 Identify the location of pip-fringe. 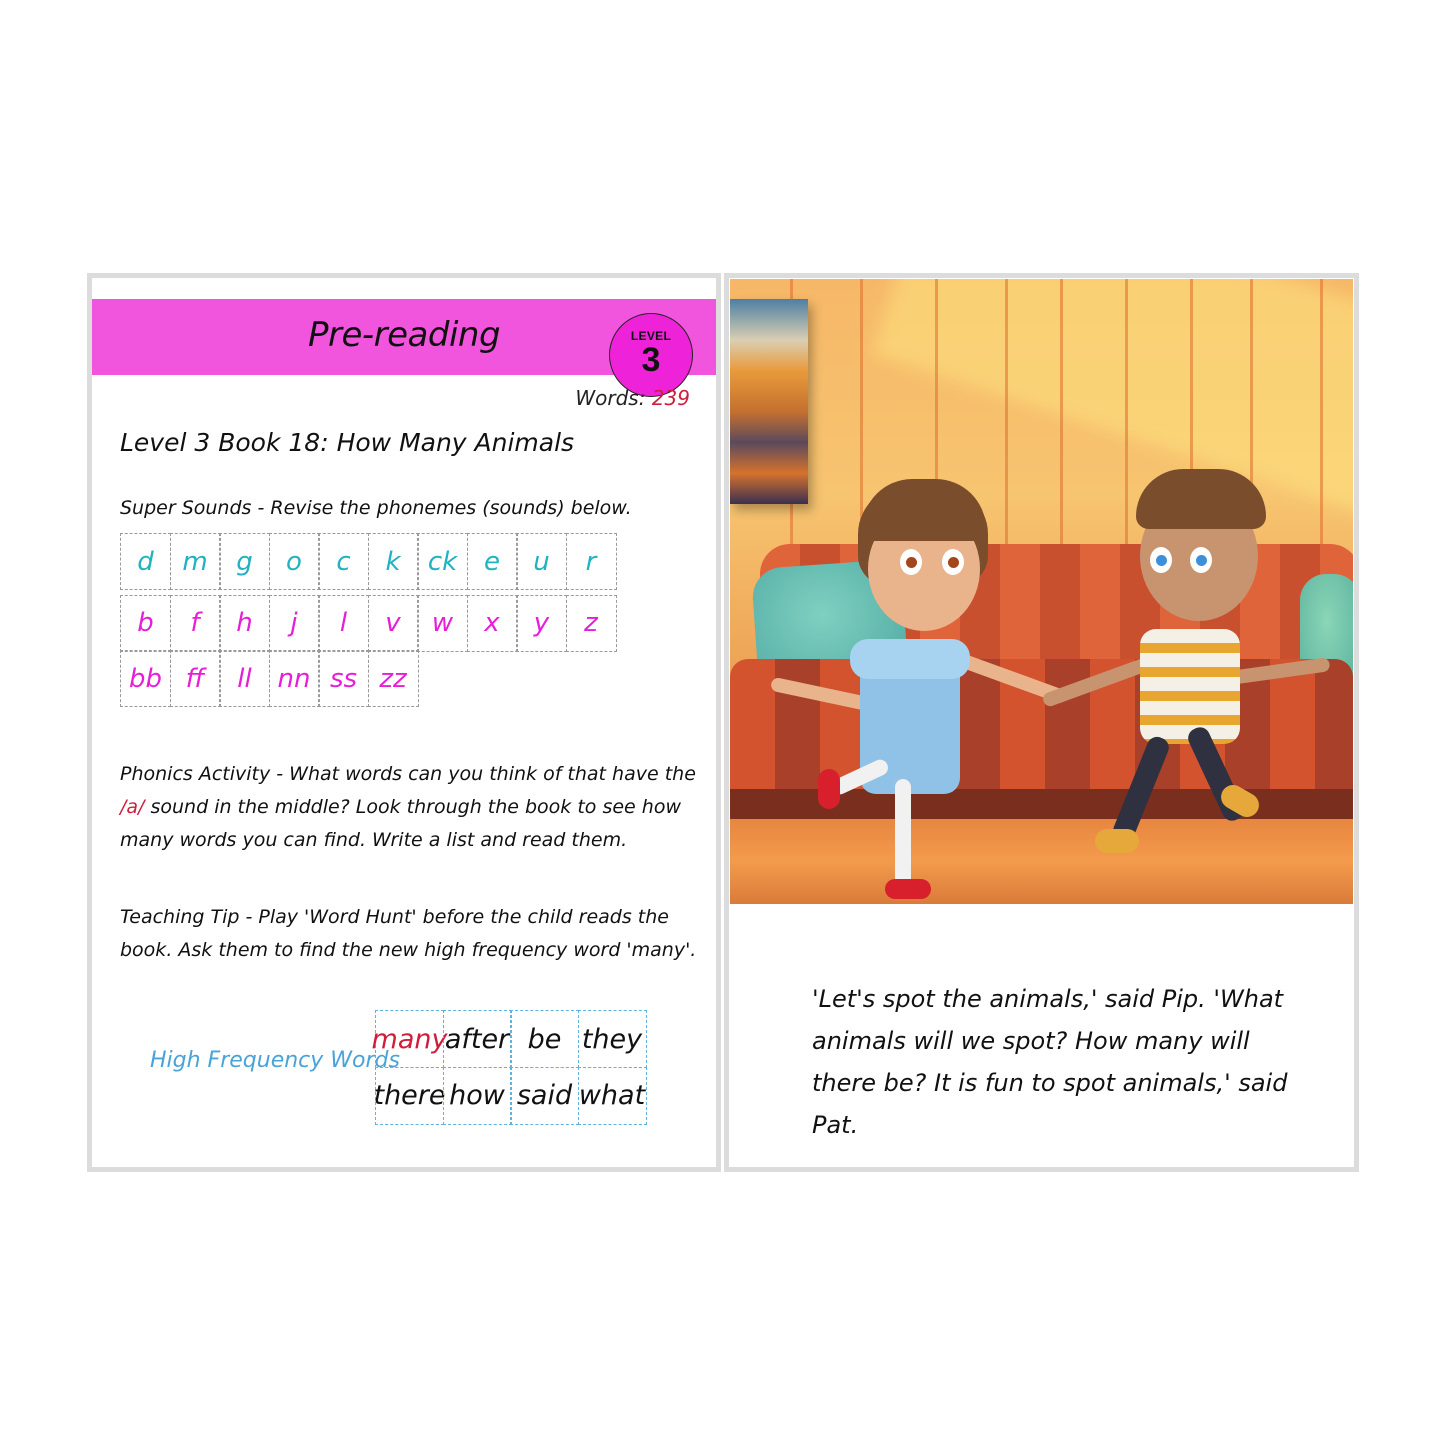
(924, 510).